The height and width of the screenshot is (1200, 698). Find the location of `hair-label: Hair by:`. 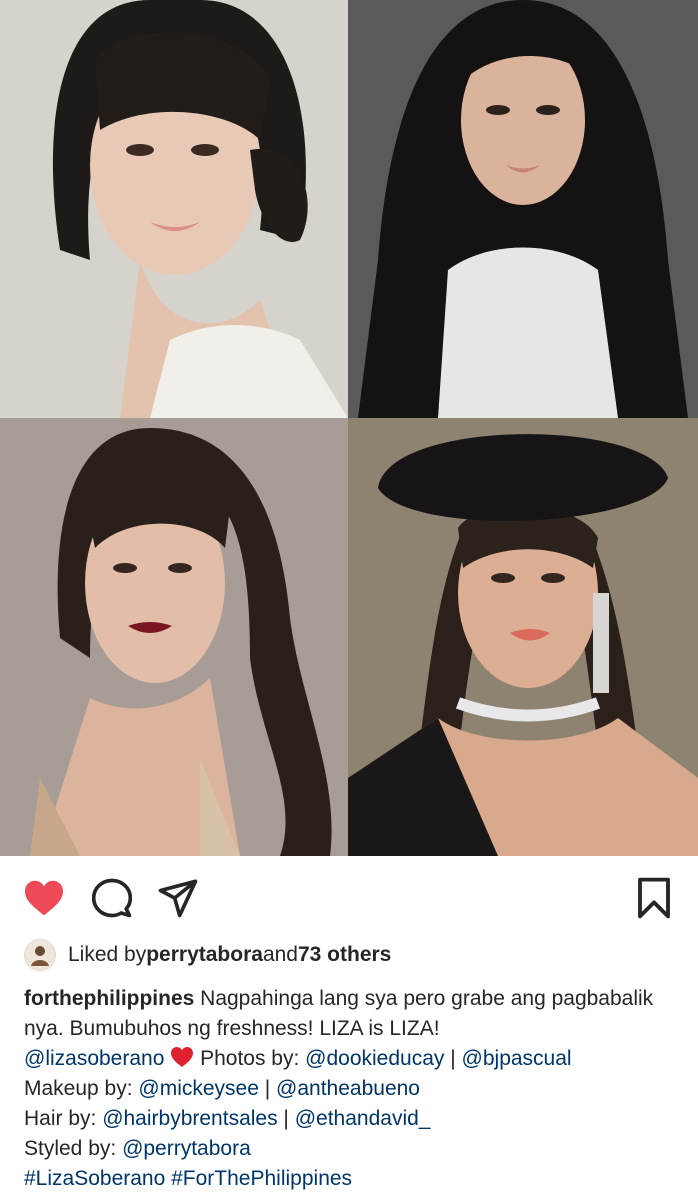

hair-label: Hair by: is located at coordinates (63, 1118).